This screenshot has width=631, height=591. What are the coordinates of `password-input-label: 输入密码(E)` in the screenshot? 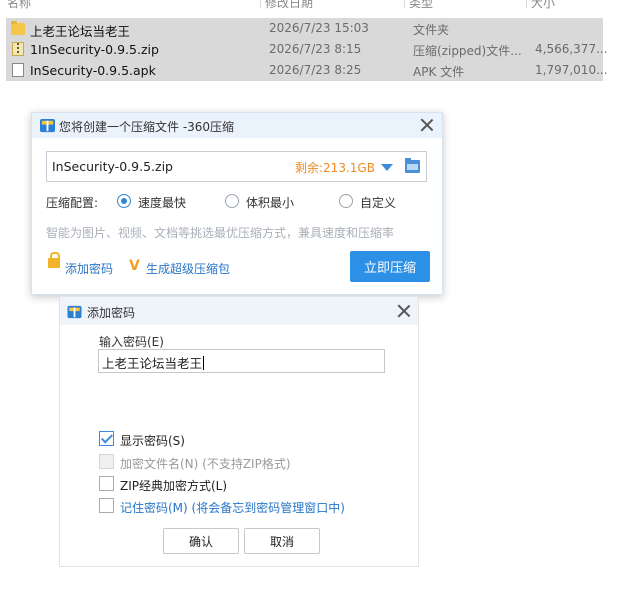 It's located at (131, 342).